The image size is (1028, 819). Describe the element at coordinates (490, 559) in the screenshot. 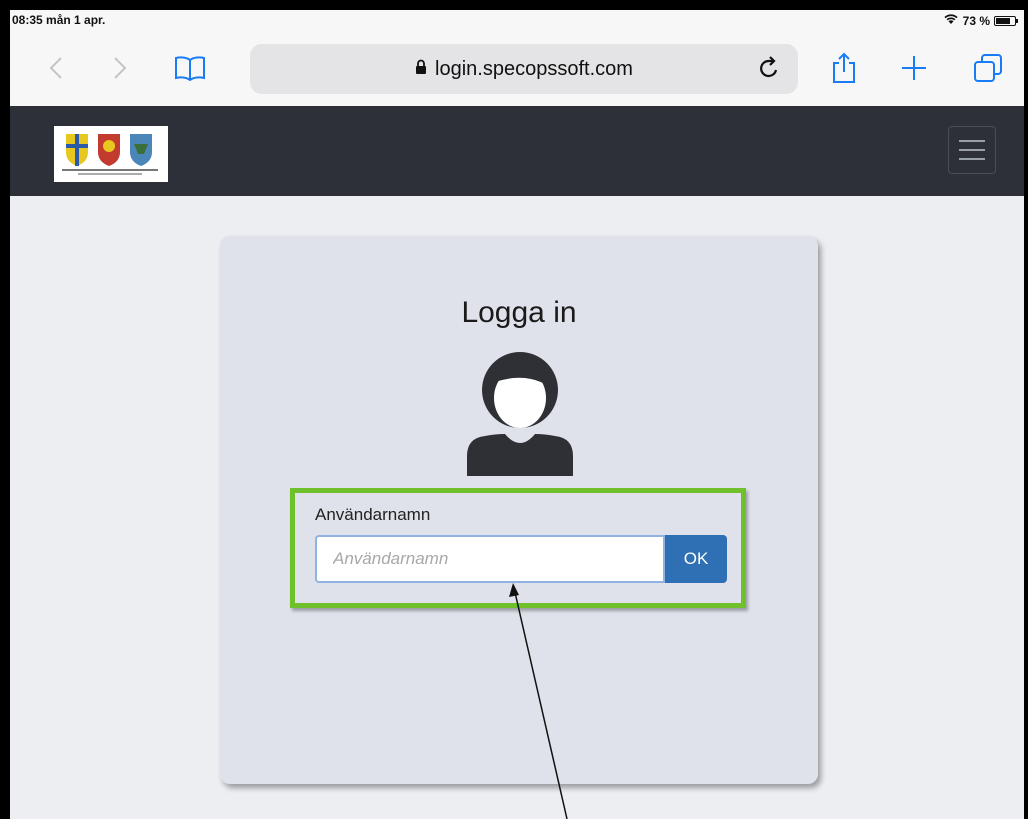

I see `username-input` at that location.